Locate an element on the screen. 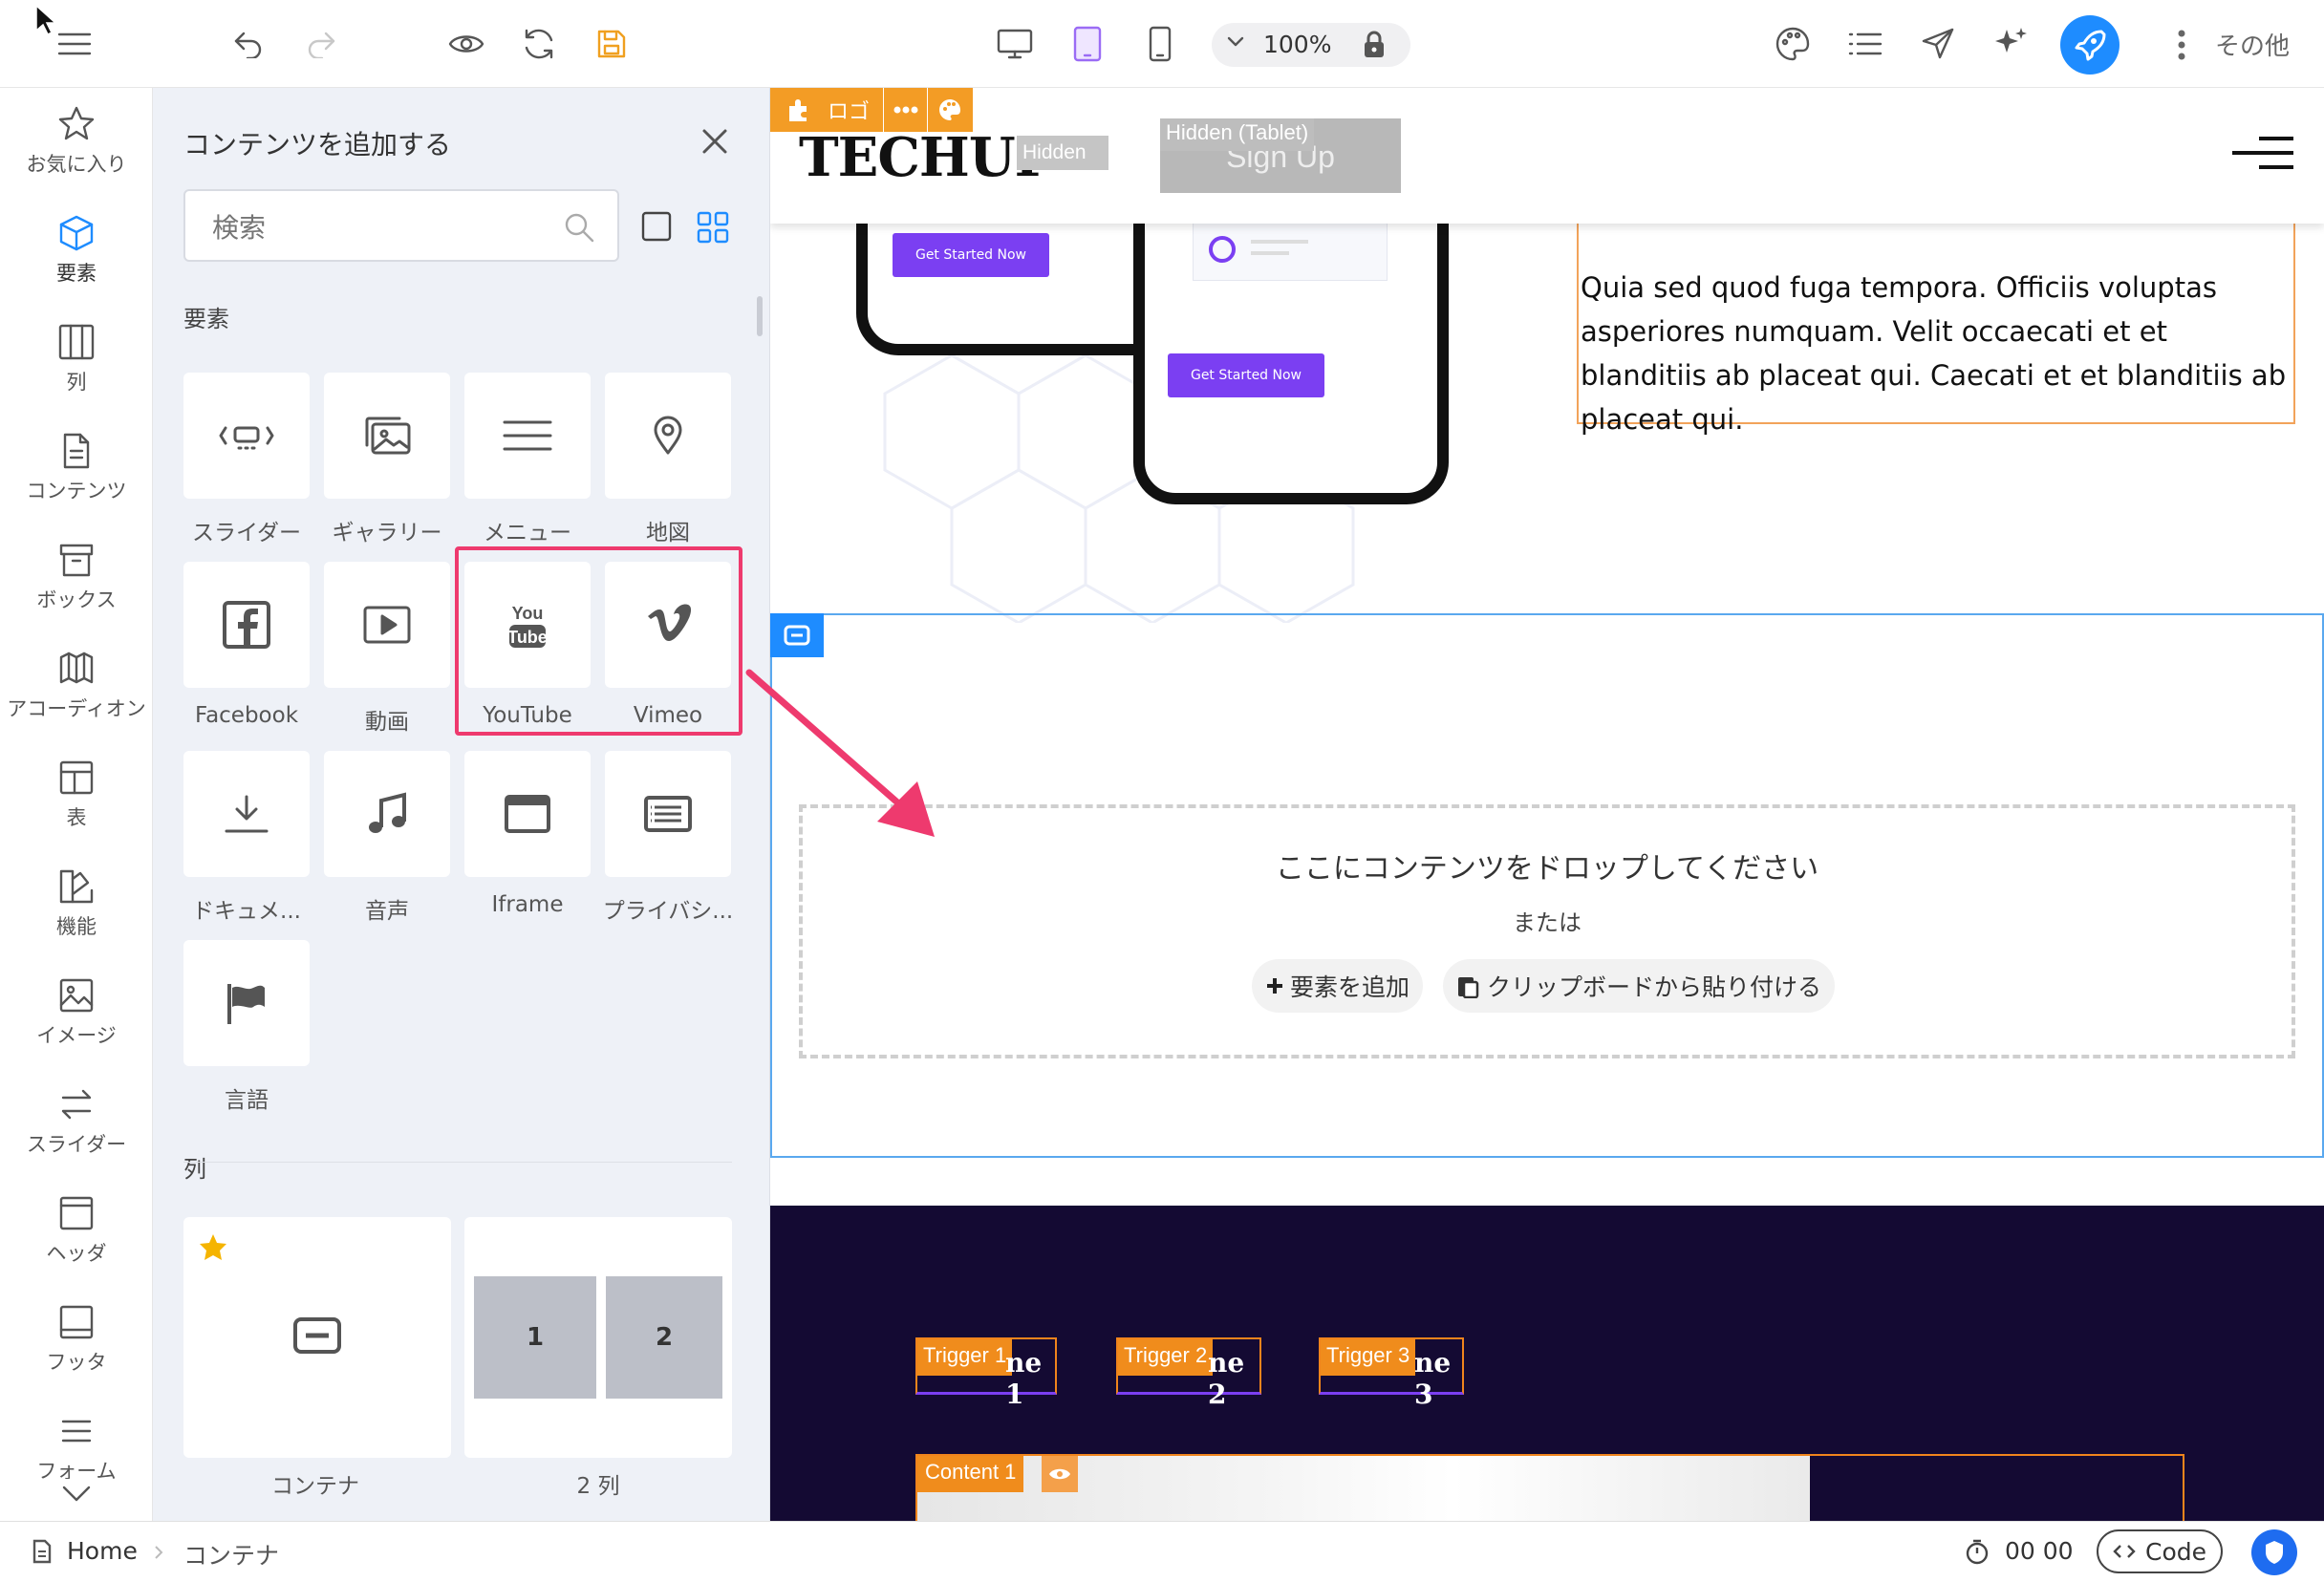 This screenshot has width=2324, height=1582. top-toolbar: 100% その他 is located at coordinates (1162, 44).